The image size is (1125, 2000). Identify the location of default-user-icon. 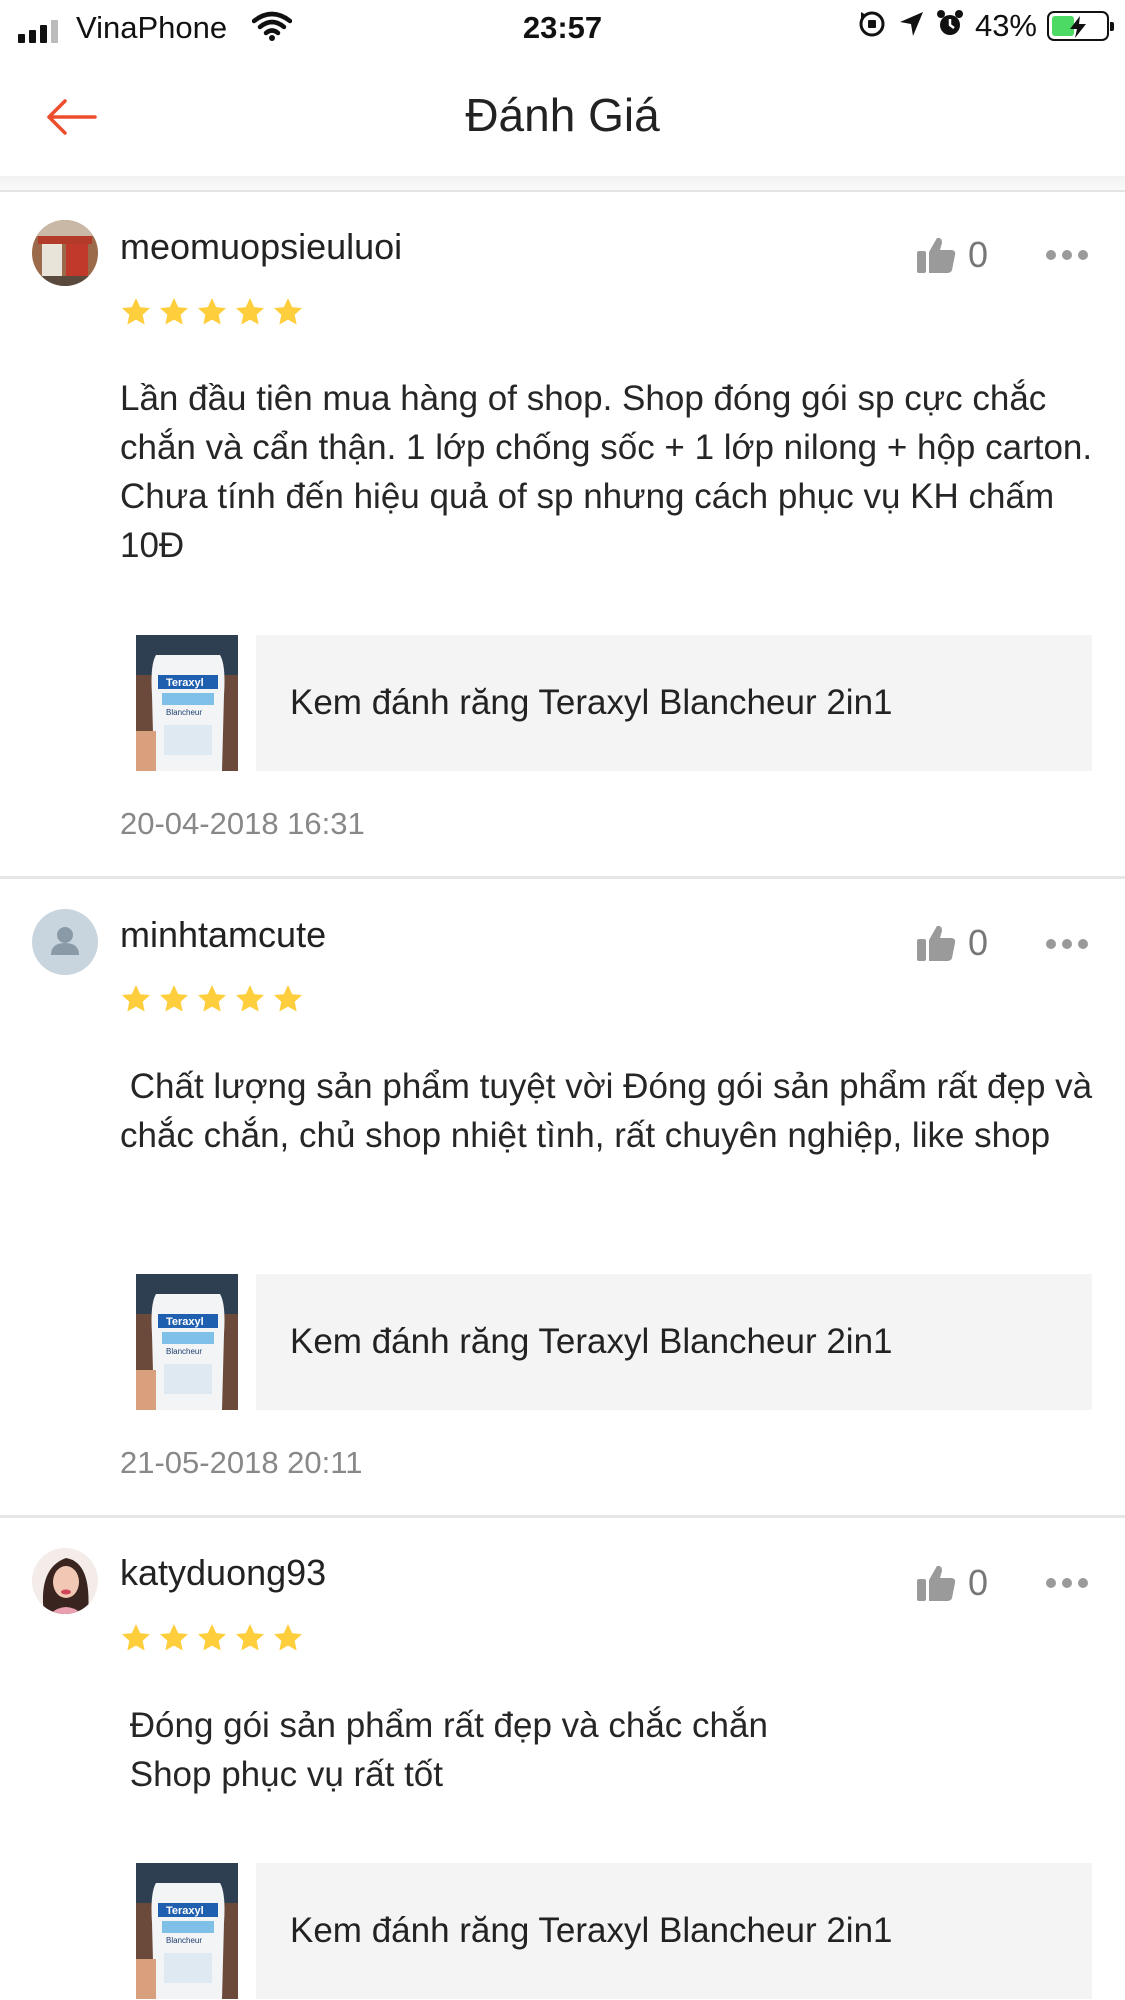
(65, 941).